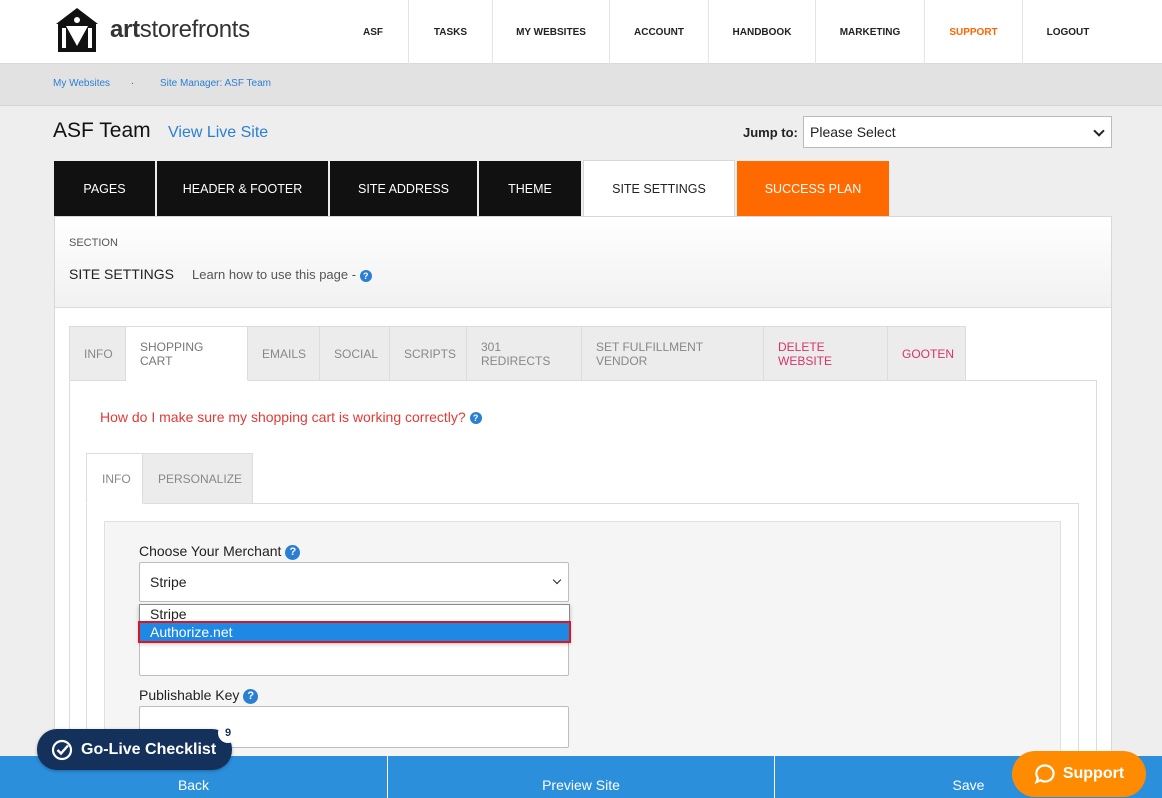  What do you see at coordinates (77, 30) in the screenshot?
I see `storefront-logo-icon` at bounding box center [77, 30].